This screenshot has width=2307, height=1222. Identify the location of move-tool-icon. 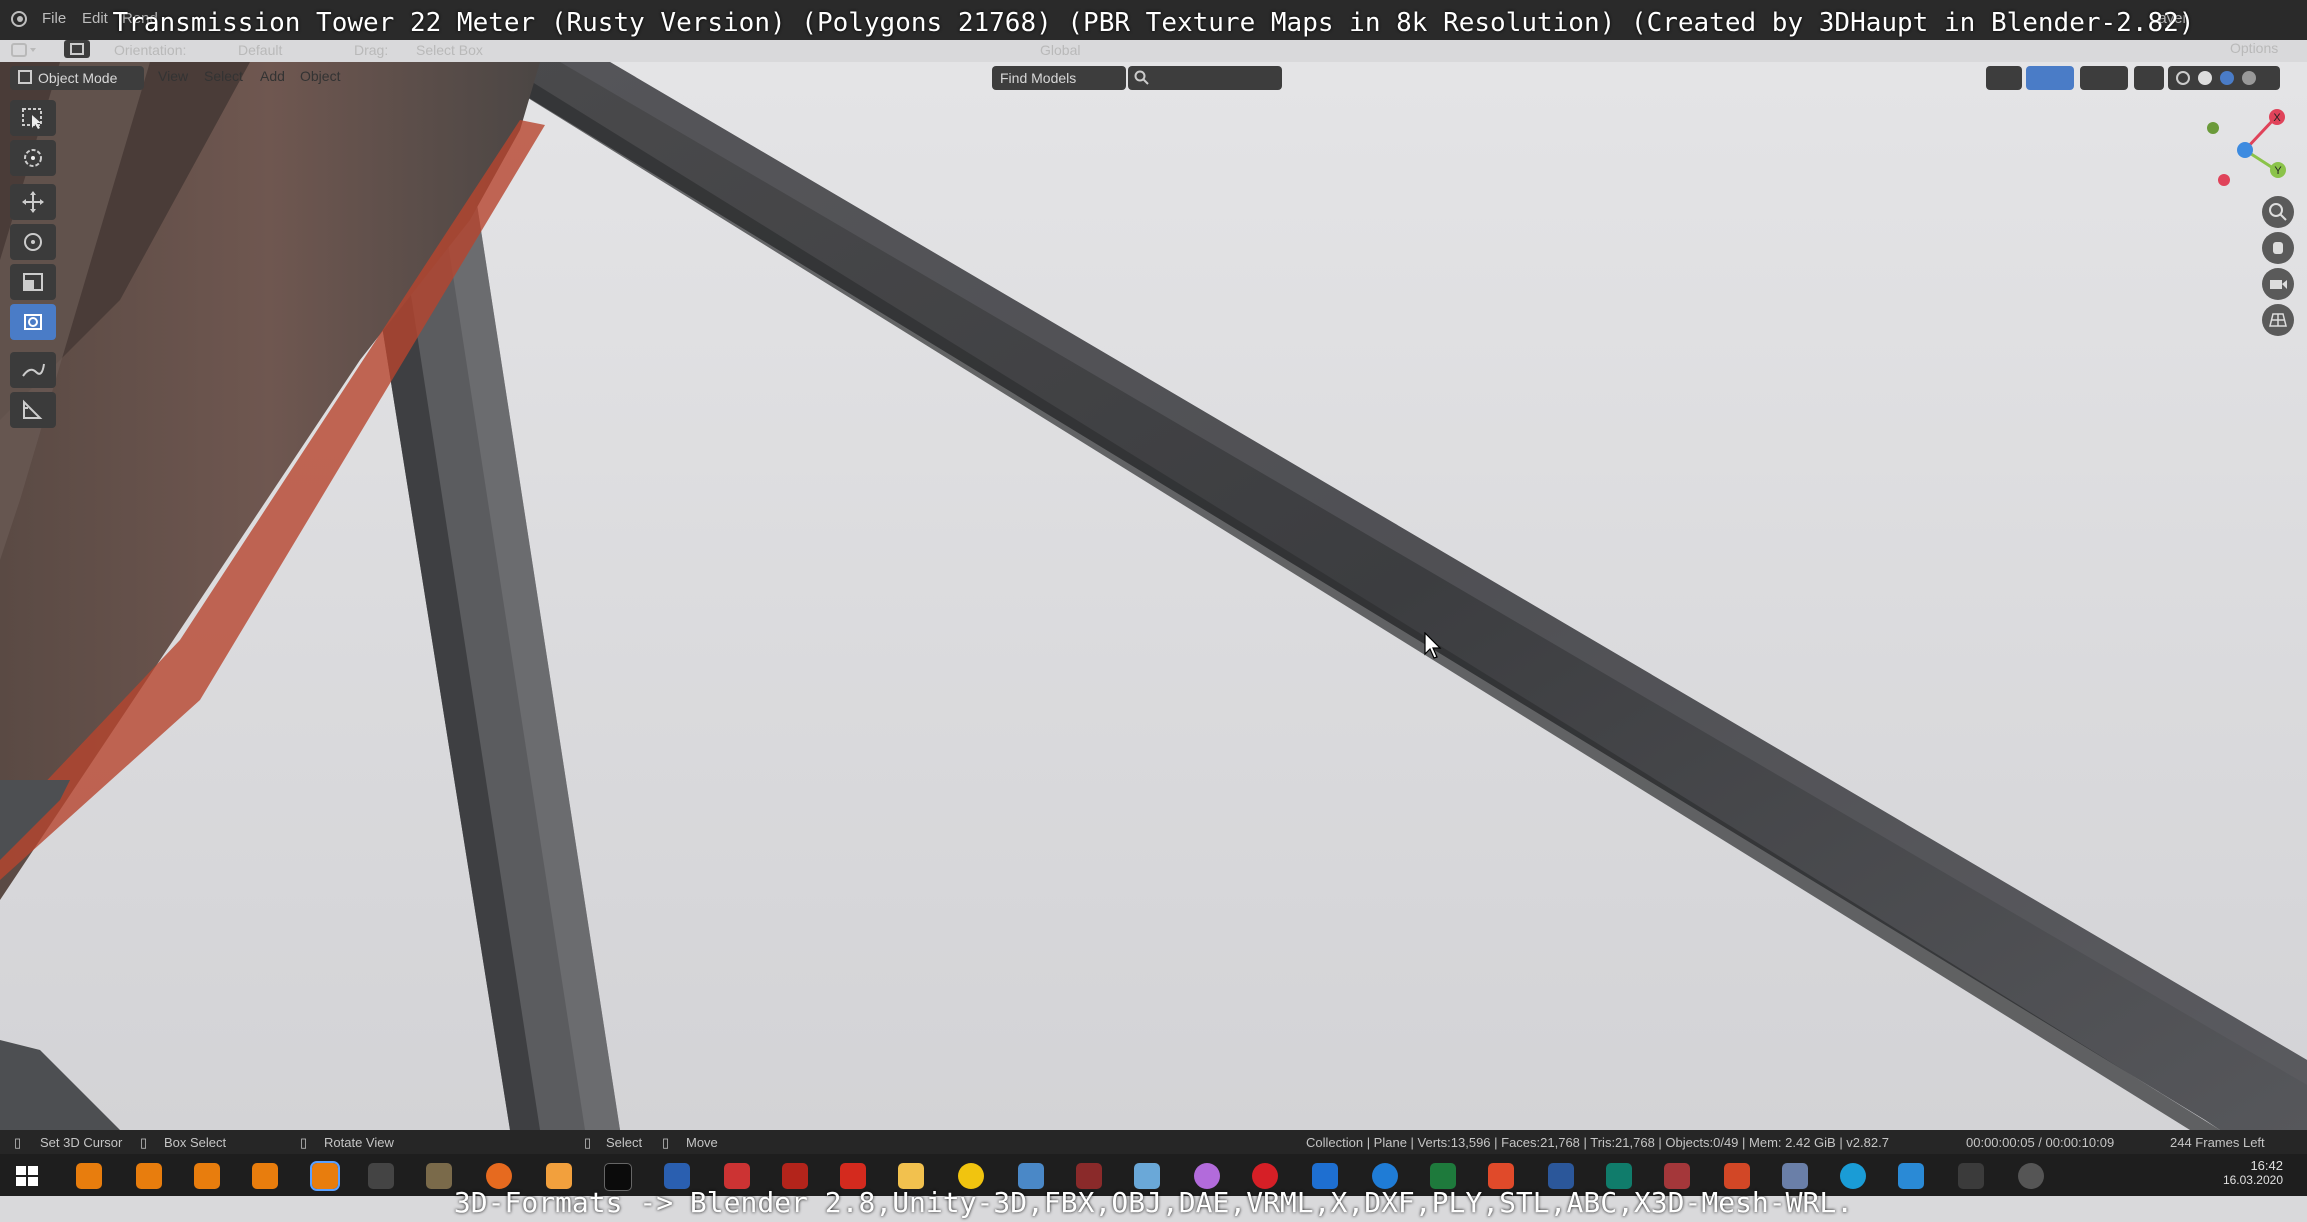
(33, 202).